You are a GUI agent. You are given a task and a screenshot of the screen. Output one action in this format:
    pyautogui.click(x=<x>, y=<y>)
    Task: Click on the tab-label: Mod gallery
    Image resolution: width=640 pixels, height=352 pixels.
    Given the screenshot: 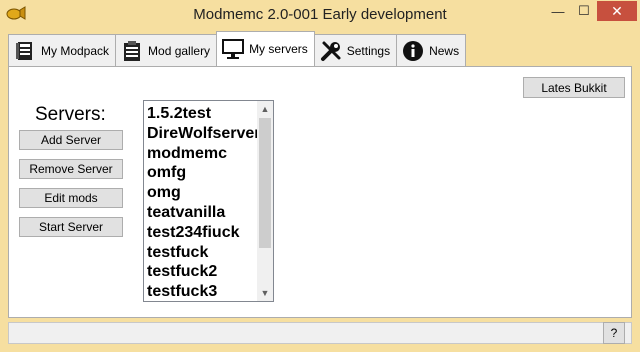 What is the action you would take?
    pyautogui.click(x=179, y=50)
    